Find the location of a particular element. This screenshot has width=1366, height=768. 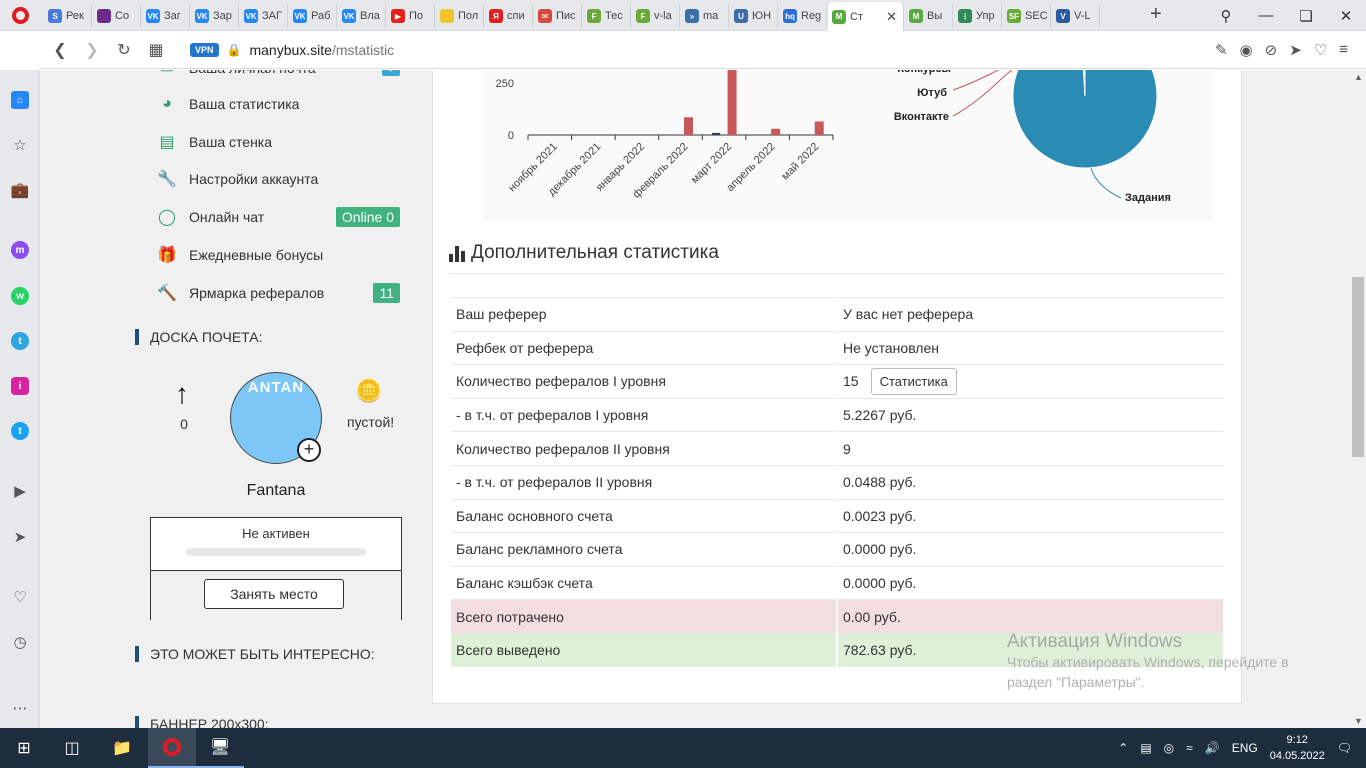

stat-value-text: У вас нет реферера is located at coordinates (908, 314).